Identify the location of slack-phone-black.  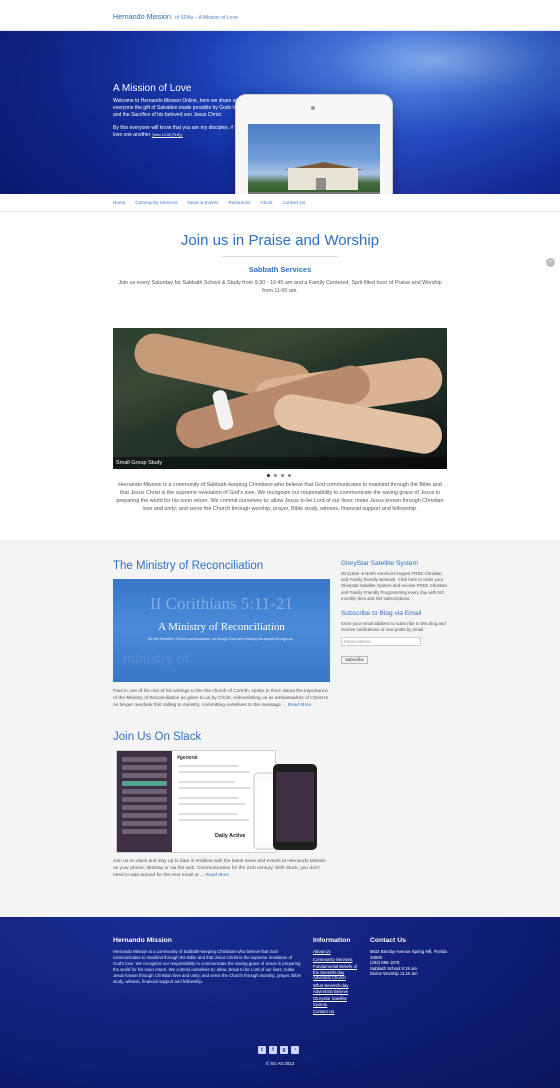
(295, 807).